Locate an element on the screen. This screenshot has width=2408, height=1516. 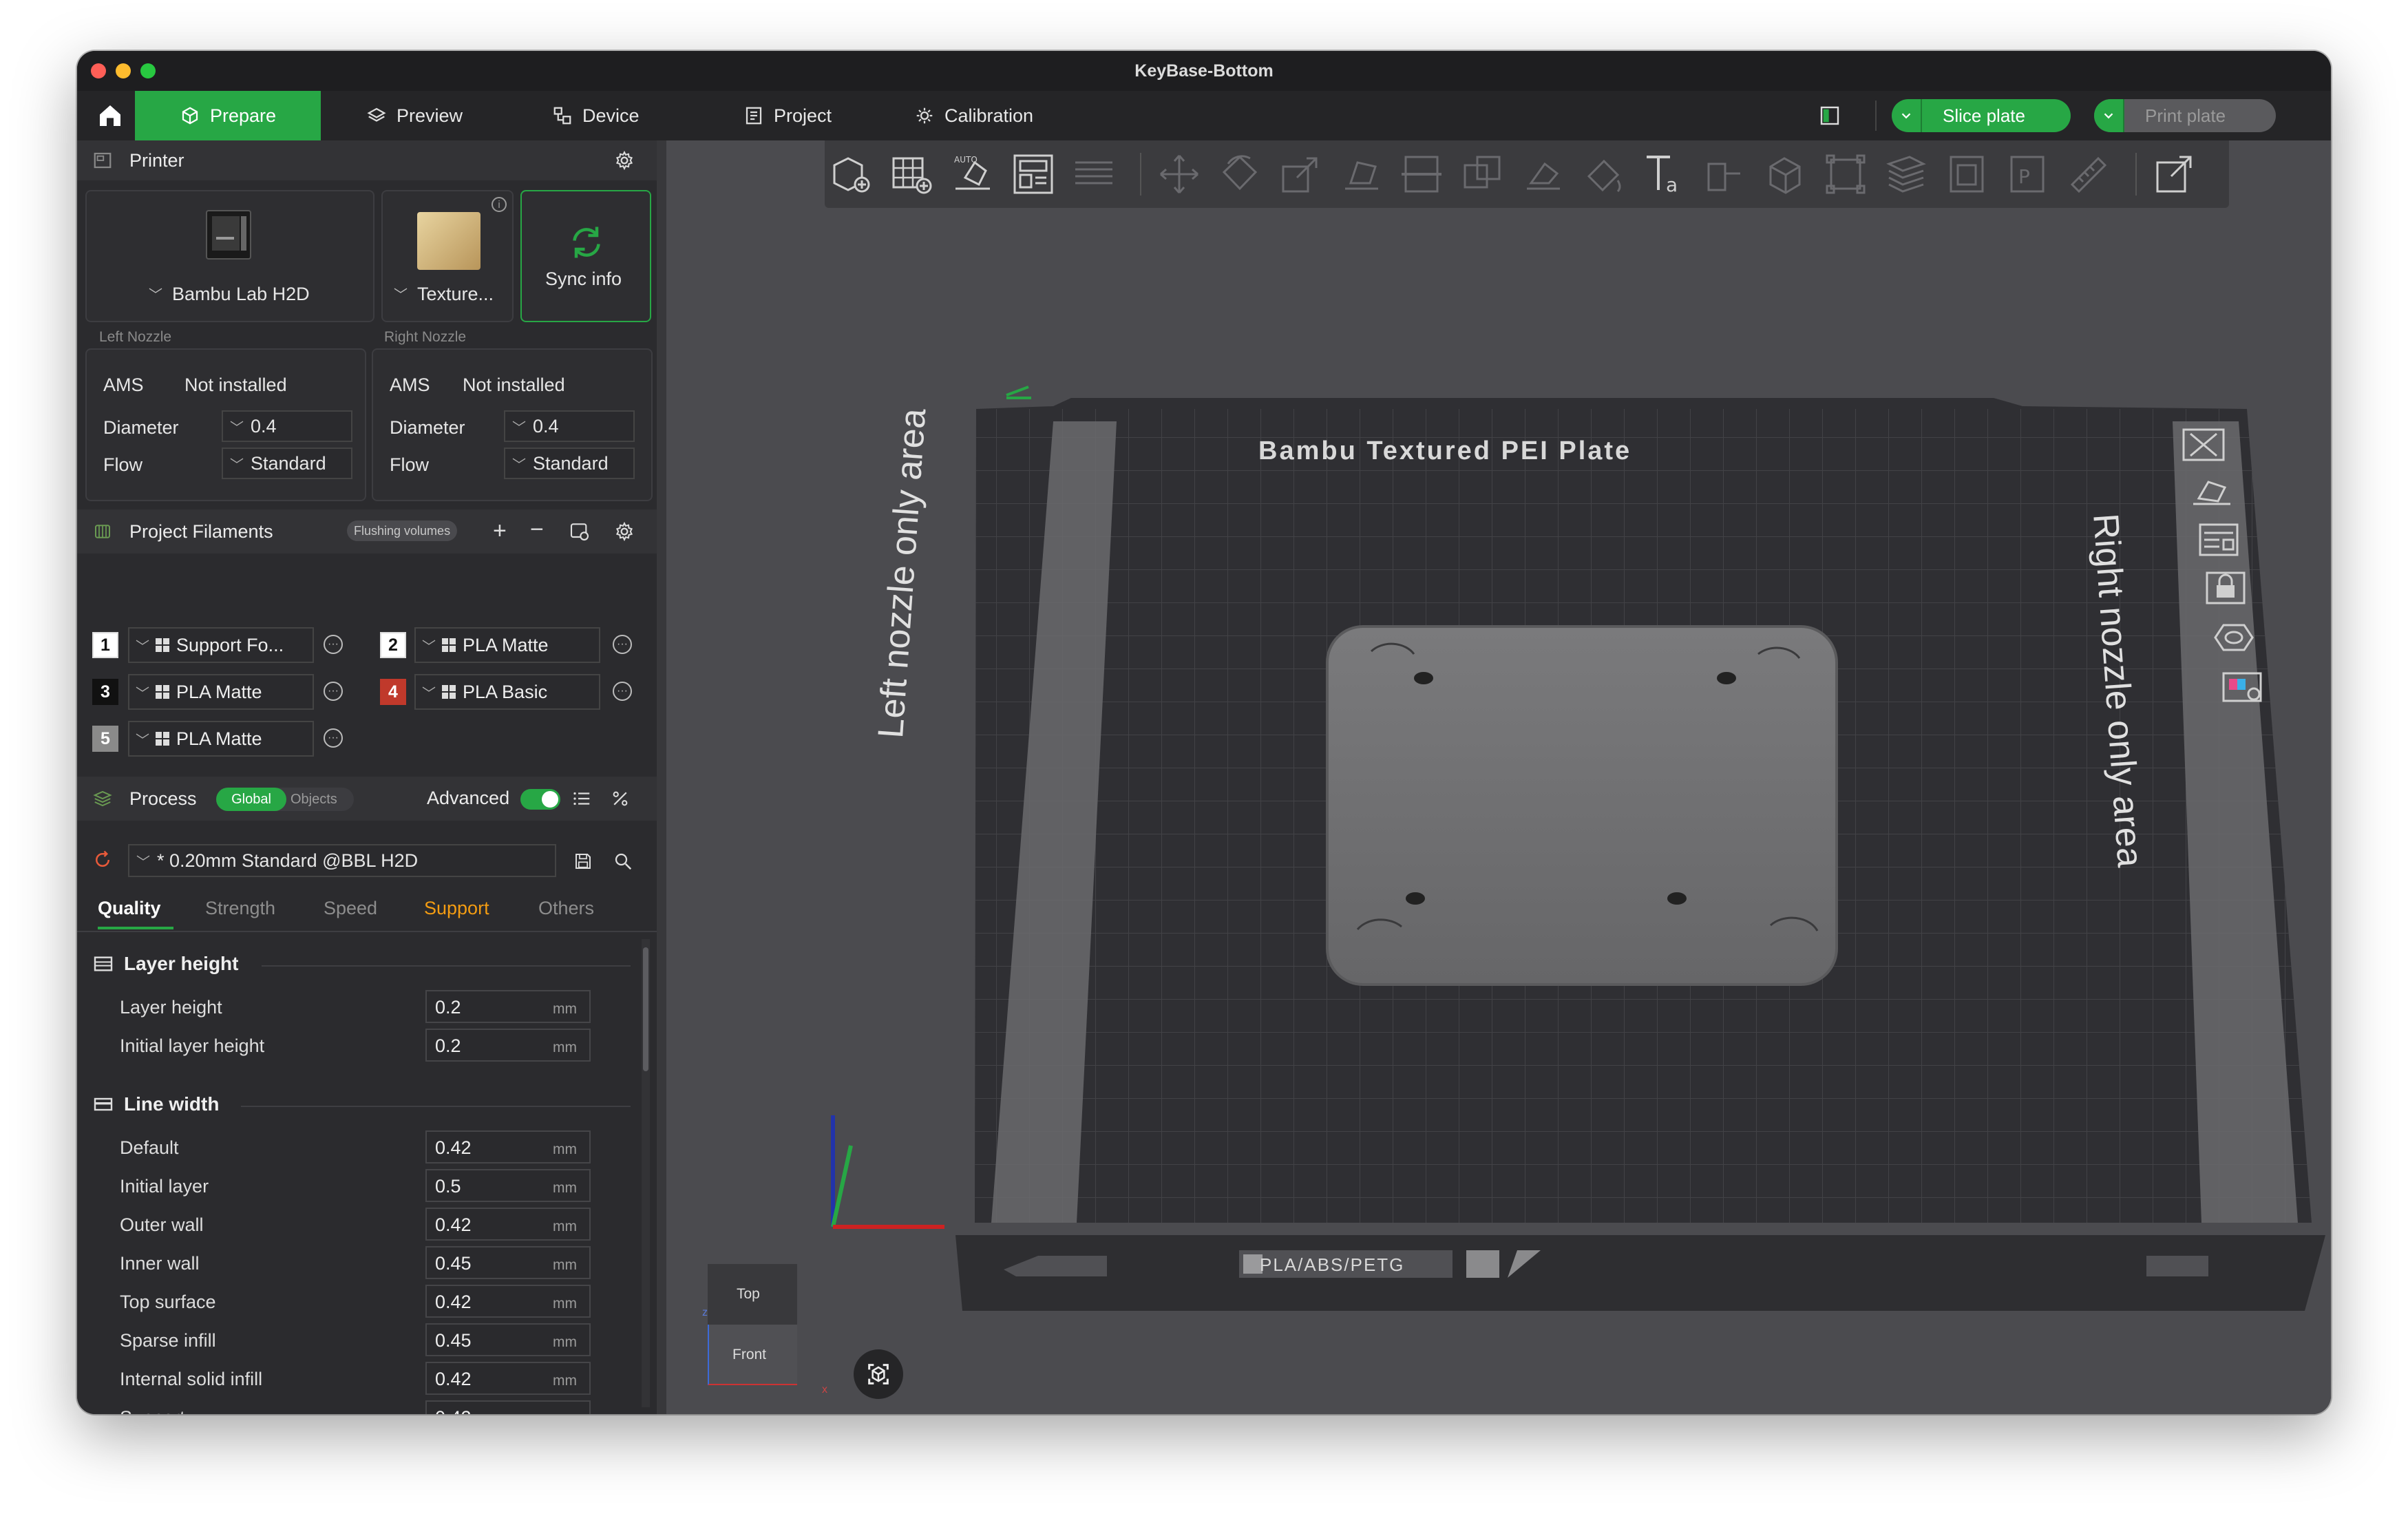
print-dropdown-button is located at coordinates (2109, 115).